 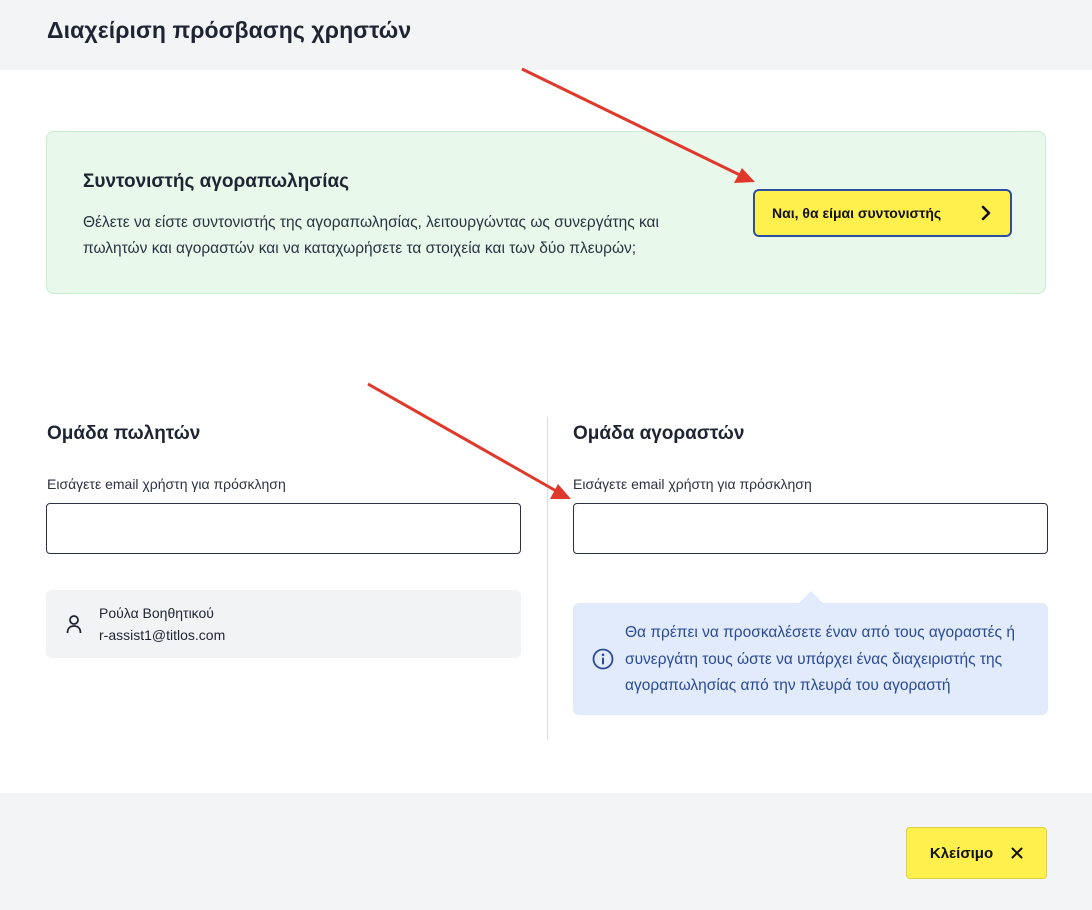 I want to click on buyers-title: Ομάδα αγοραστών, so click(x=659, y=433).